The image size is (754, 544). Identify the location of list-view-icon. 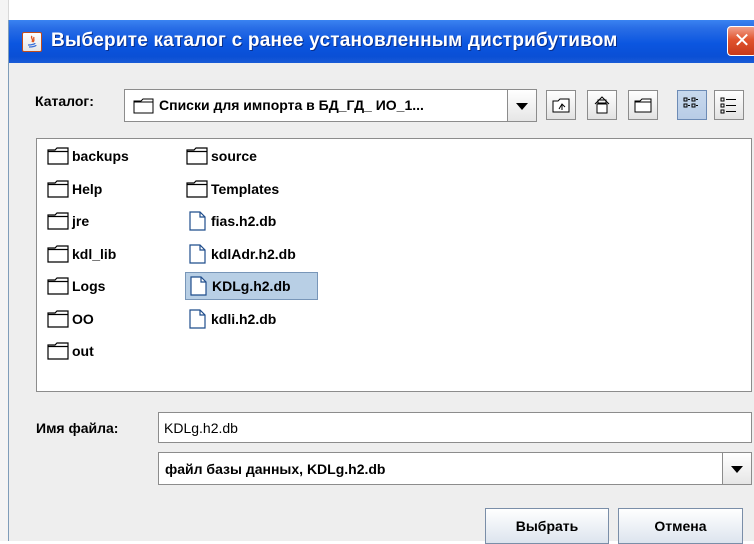
(690, 102).